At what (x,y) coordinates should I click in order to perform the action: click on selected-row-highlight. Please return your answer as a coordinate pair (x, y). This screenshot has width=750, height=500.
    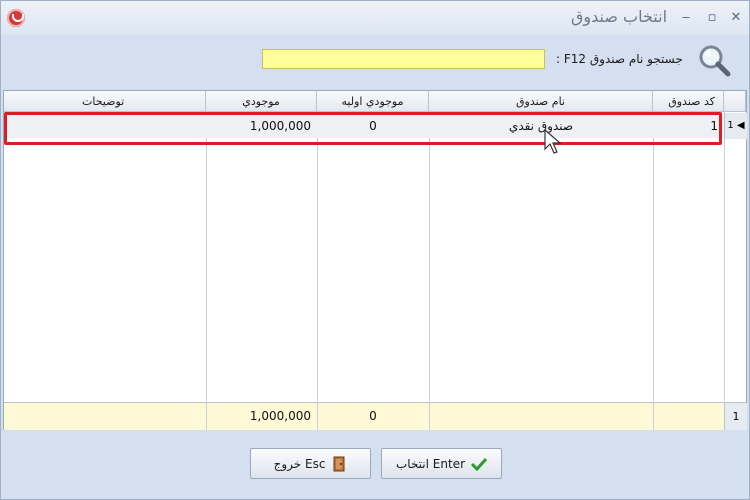
    Looking at the image, I should click on (363, 128).